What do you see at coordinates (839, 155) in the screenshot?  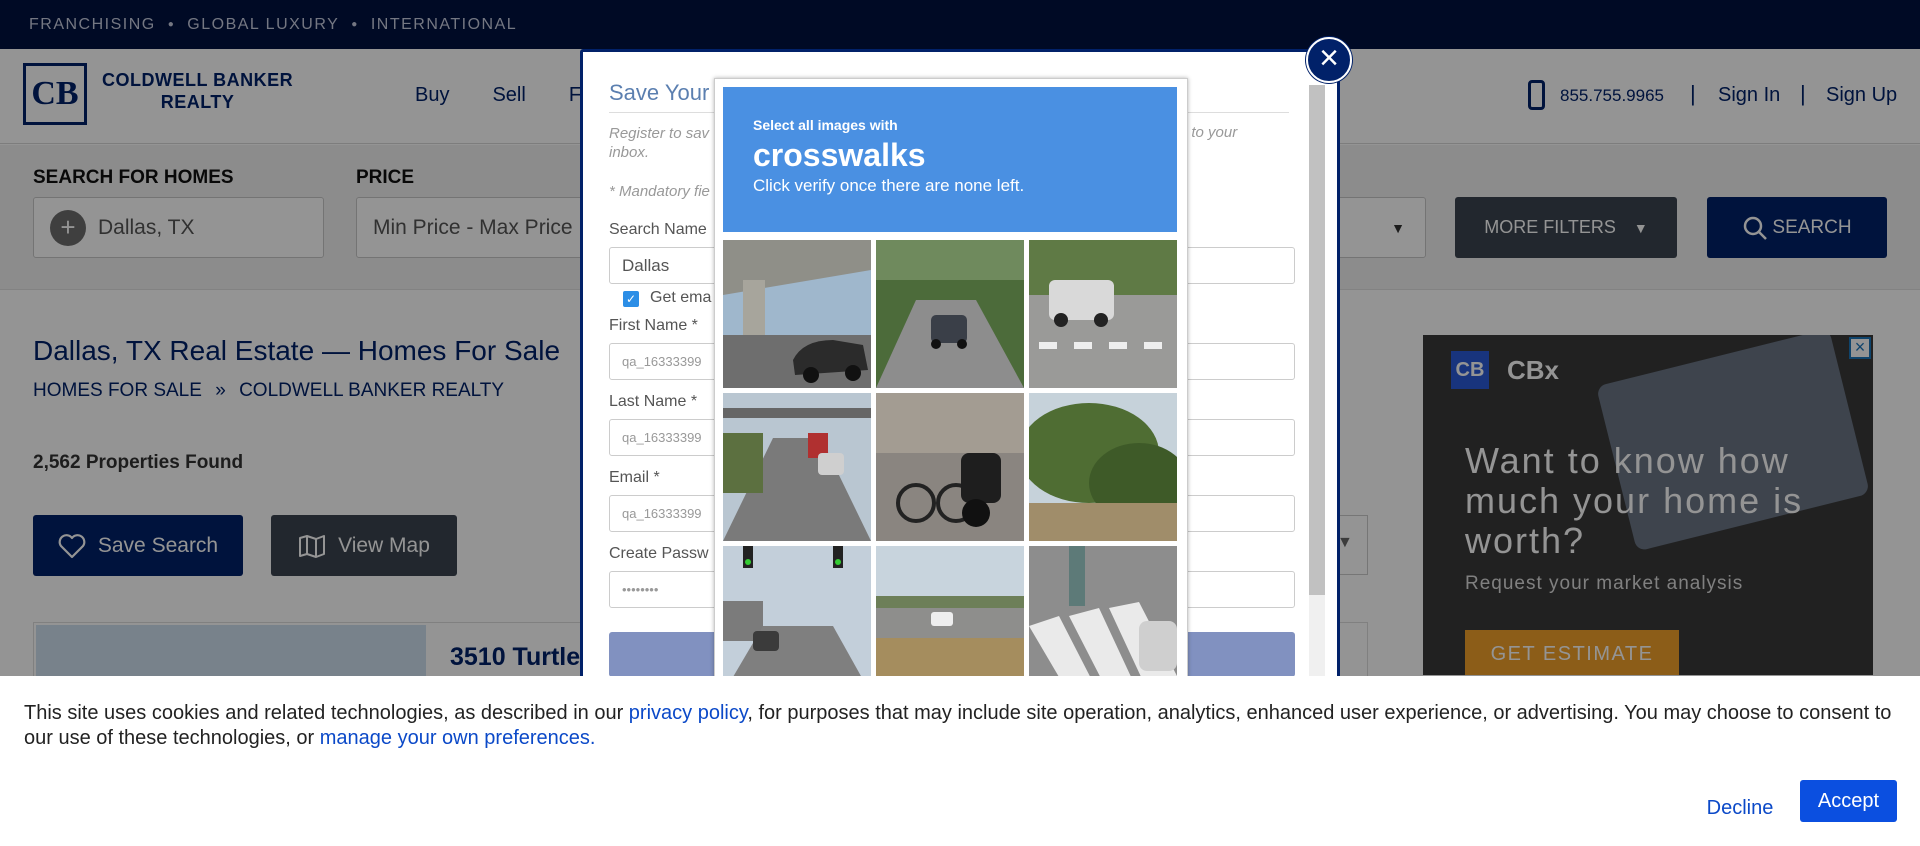 I see `captcha-target: crosswalks` at bounding box center [839, 155].